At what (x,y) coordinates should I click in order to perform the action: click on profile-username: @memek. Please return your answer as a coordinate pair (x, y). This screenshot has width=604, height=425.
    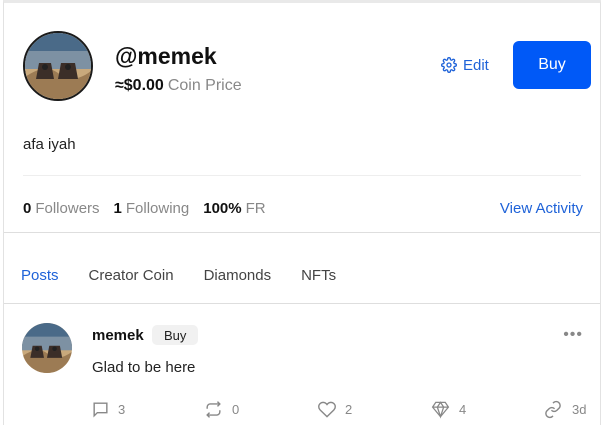
    Looking at the image, I should click on (166, 56).